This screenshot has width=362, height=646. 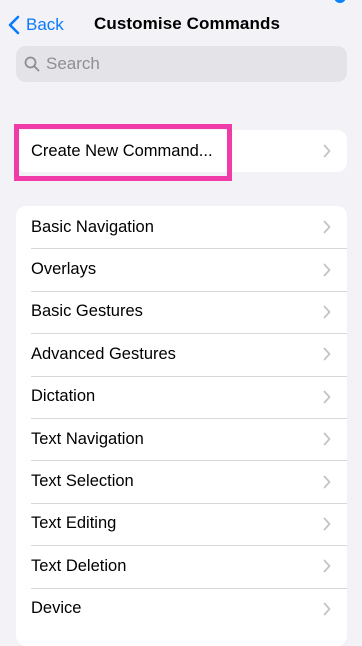 What do you see at coordinates (63, 396) in the screenshot?
I see `list-item-label: Dictation` at bounding box center [63, 396].